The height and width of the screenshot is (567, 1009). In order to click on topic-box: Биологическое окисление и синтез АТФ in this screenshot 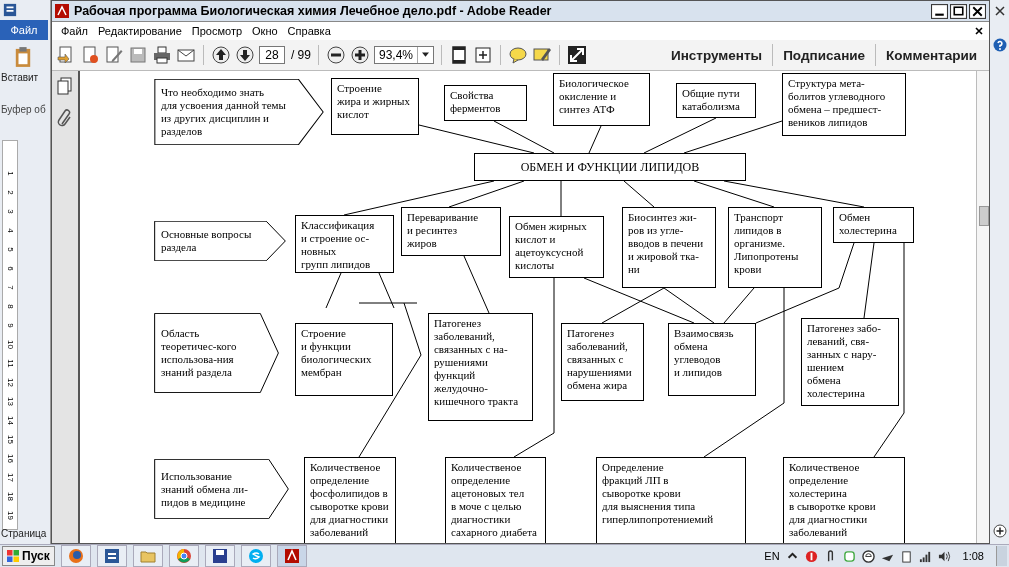, I will do `click(601, 99)`.